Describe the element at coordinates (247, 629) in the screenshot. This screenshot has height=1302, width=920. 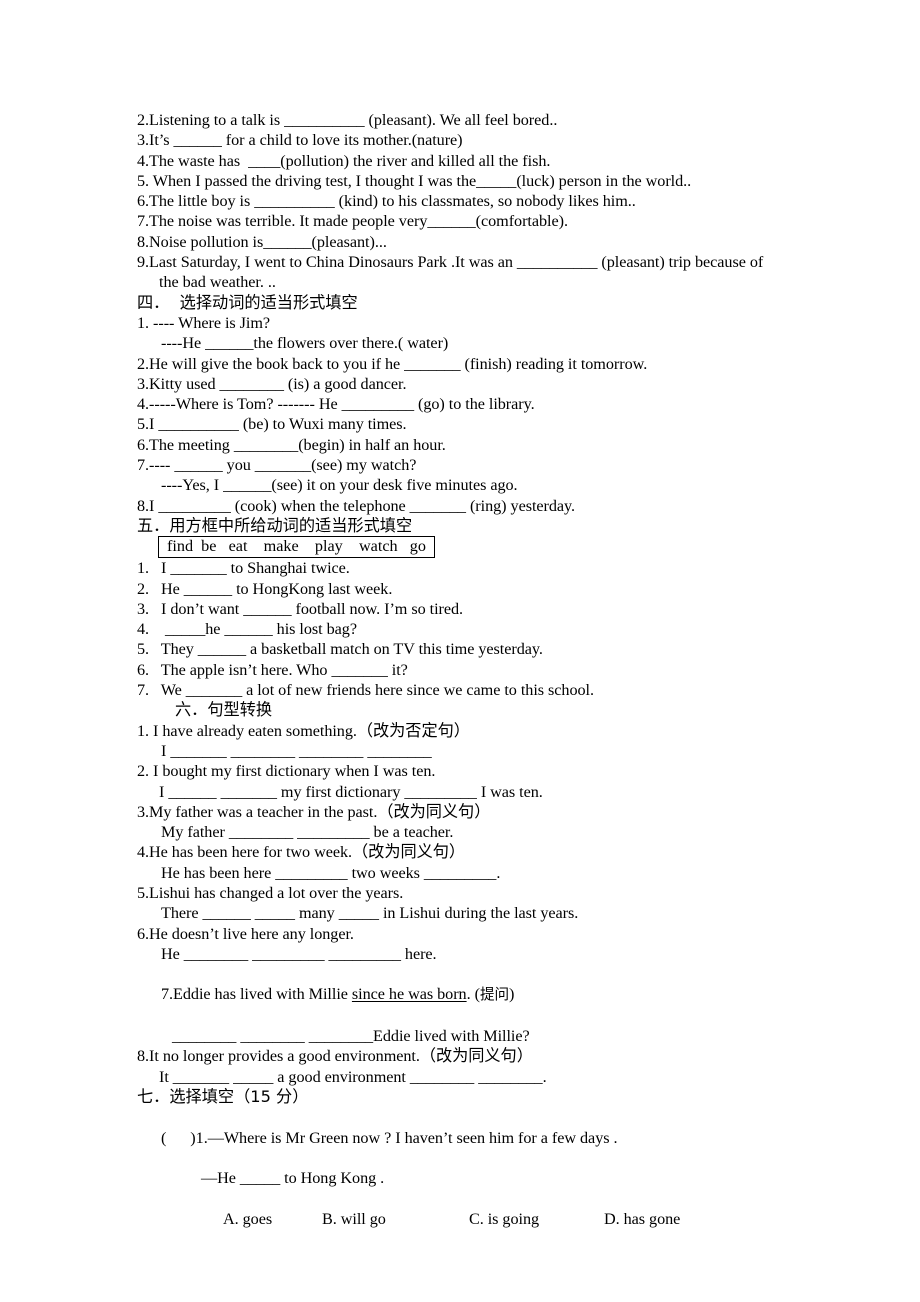
I see `exercise-line: 4. _____he ______ his lost bag?` at that location.